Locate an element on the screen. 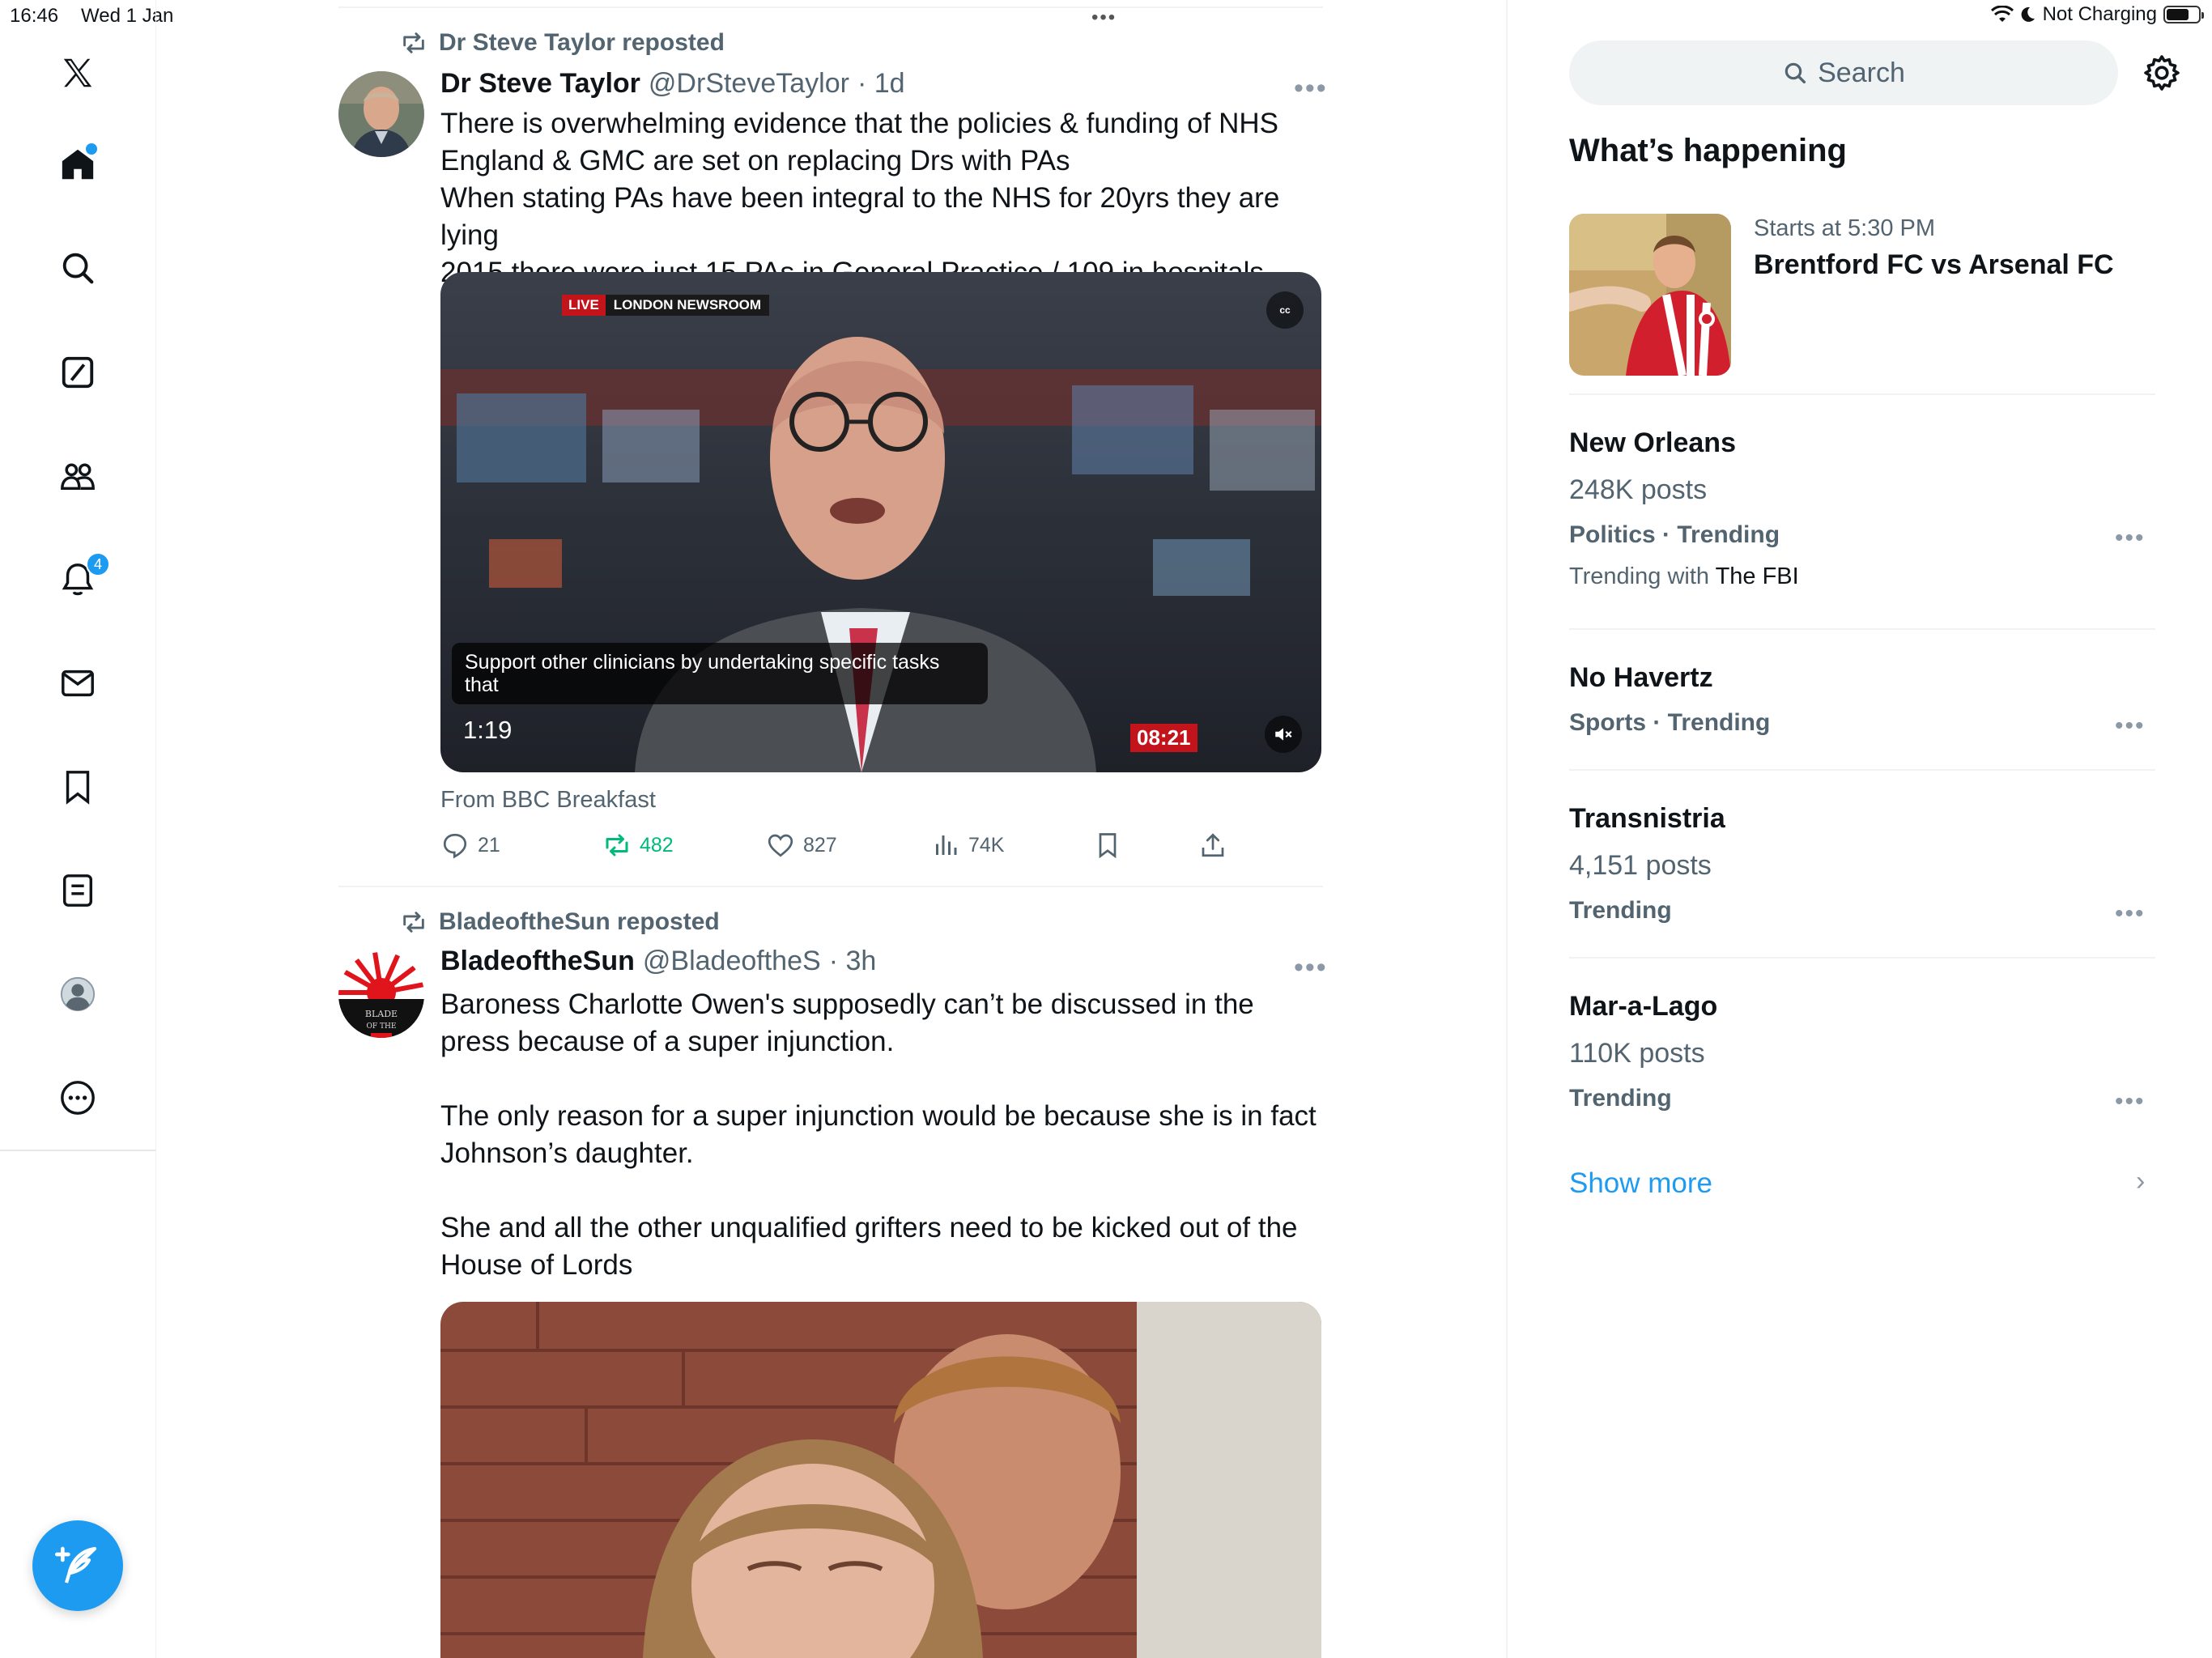 The height and width of the screenshot is (1658, 2212). x-logo-icon is located at coordinates (77, 73).